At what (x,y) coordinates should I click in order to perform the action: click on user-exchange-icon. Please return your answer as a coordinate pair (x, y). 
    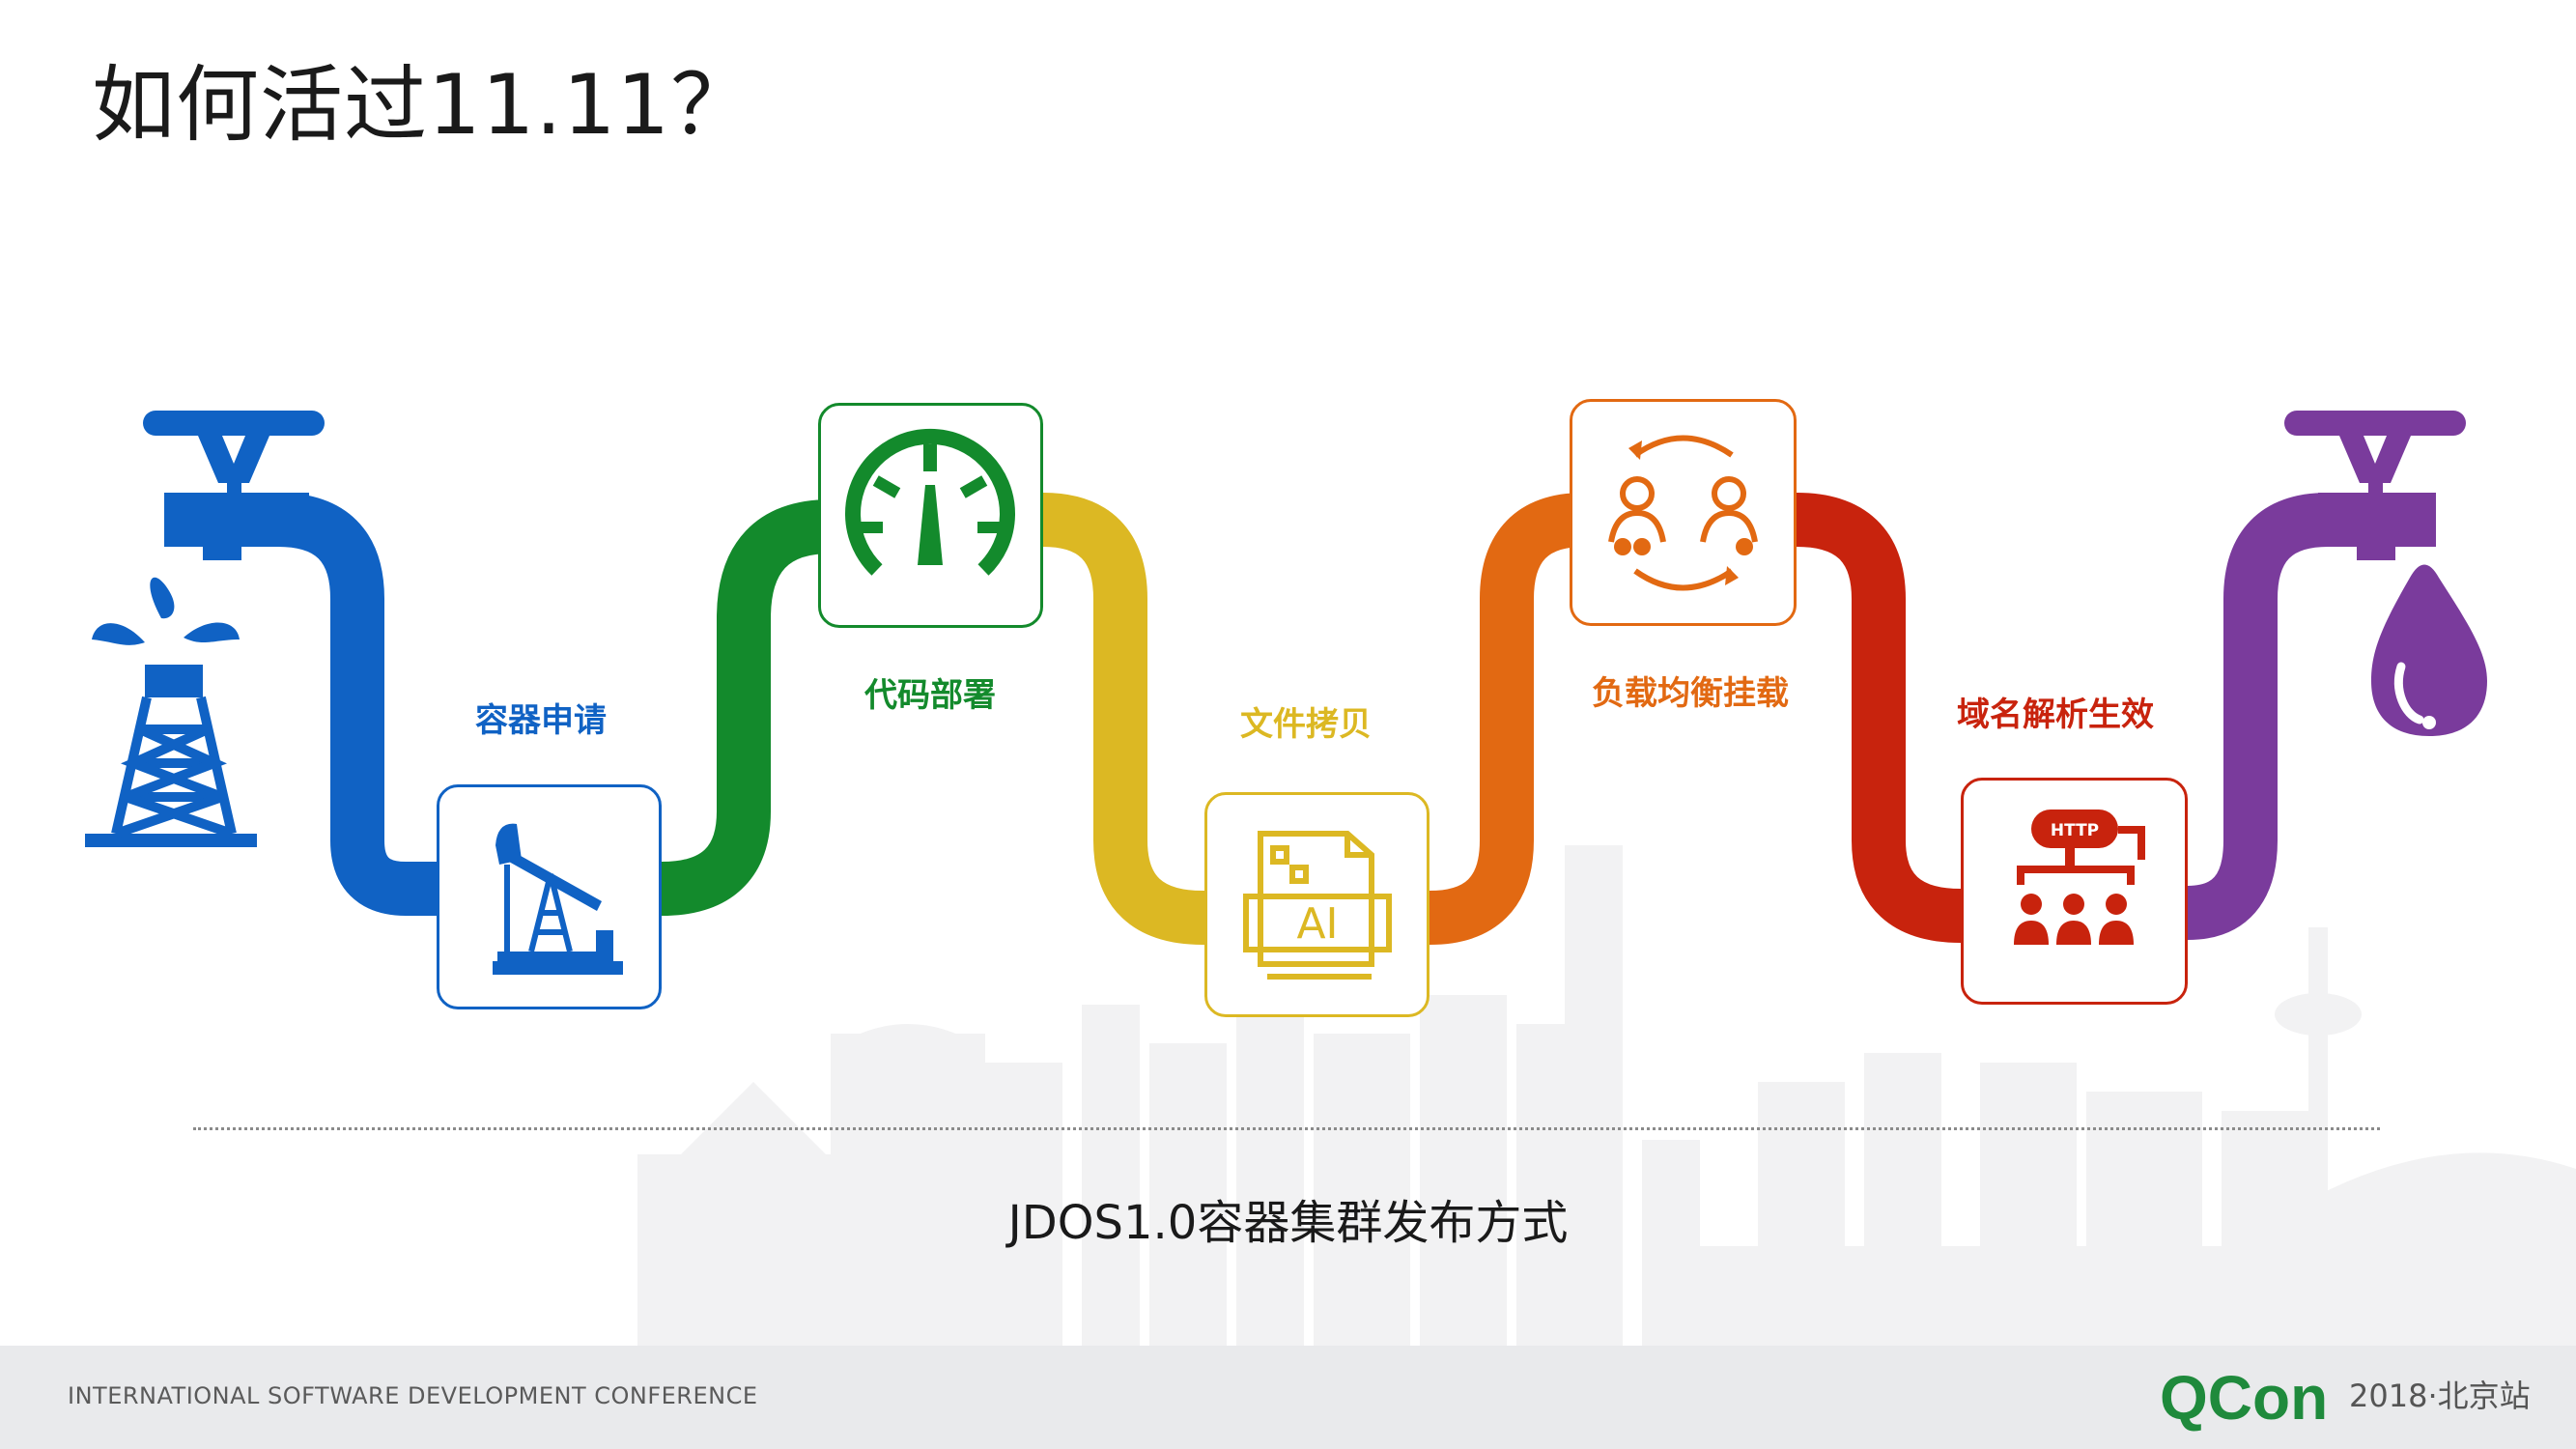
    Looking at the image, I should click on (1683, 513).